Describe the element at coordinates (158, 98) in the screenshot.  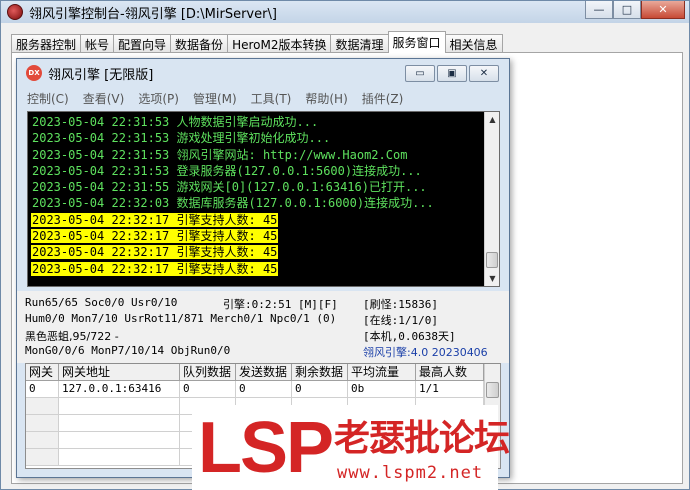
I see `menu-options: 选项(P)` at that location.